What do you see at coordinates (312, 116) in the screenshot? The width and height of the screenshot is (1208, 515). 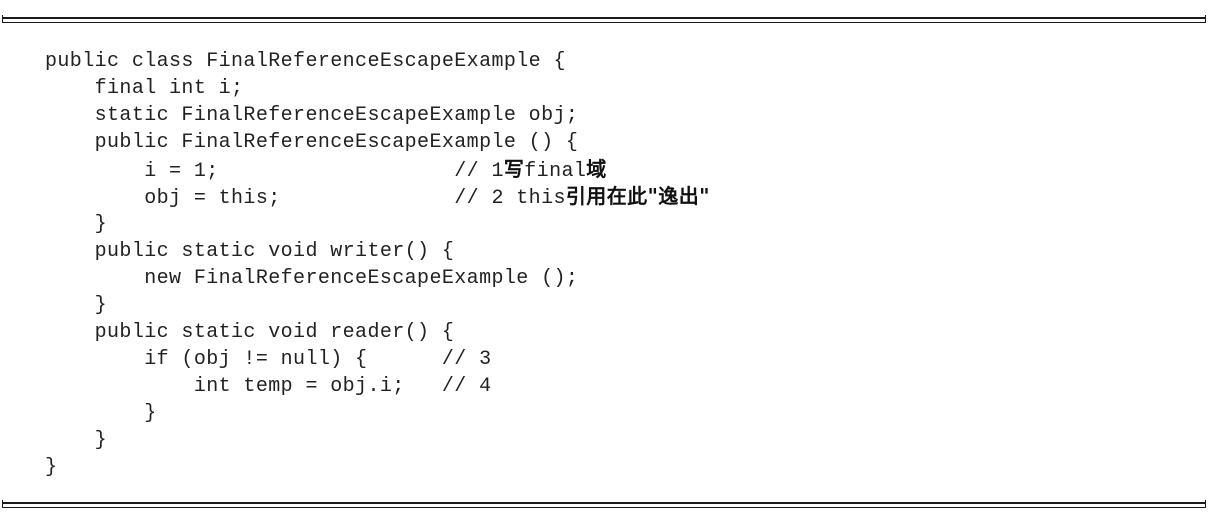 I see `code-text: static FinalReferenceEscapeExample obj;` at bounding box center [312, 116].